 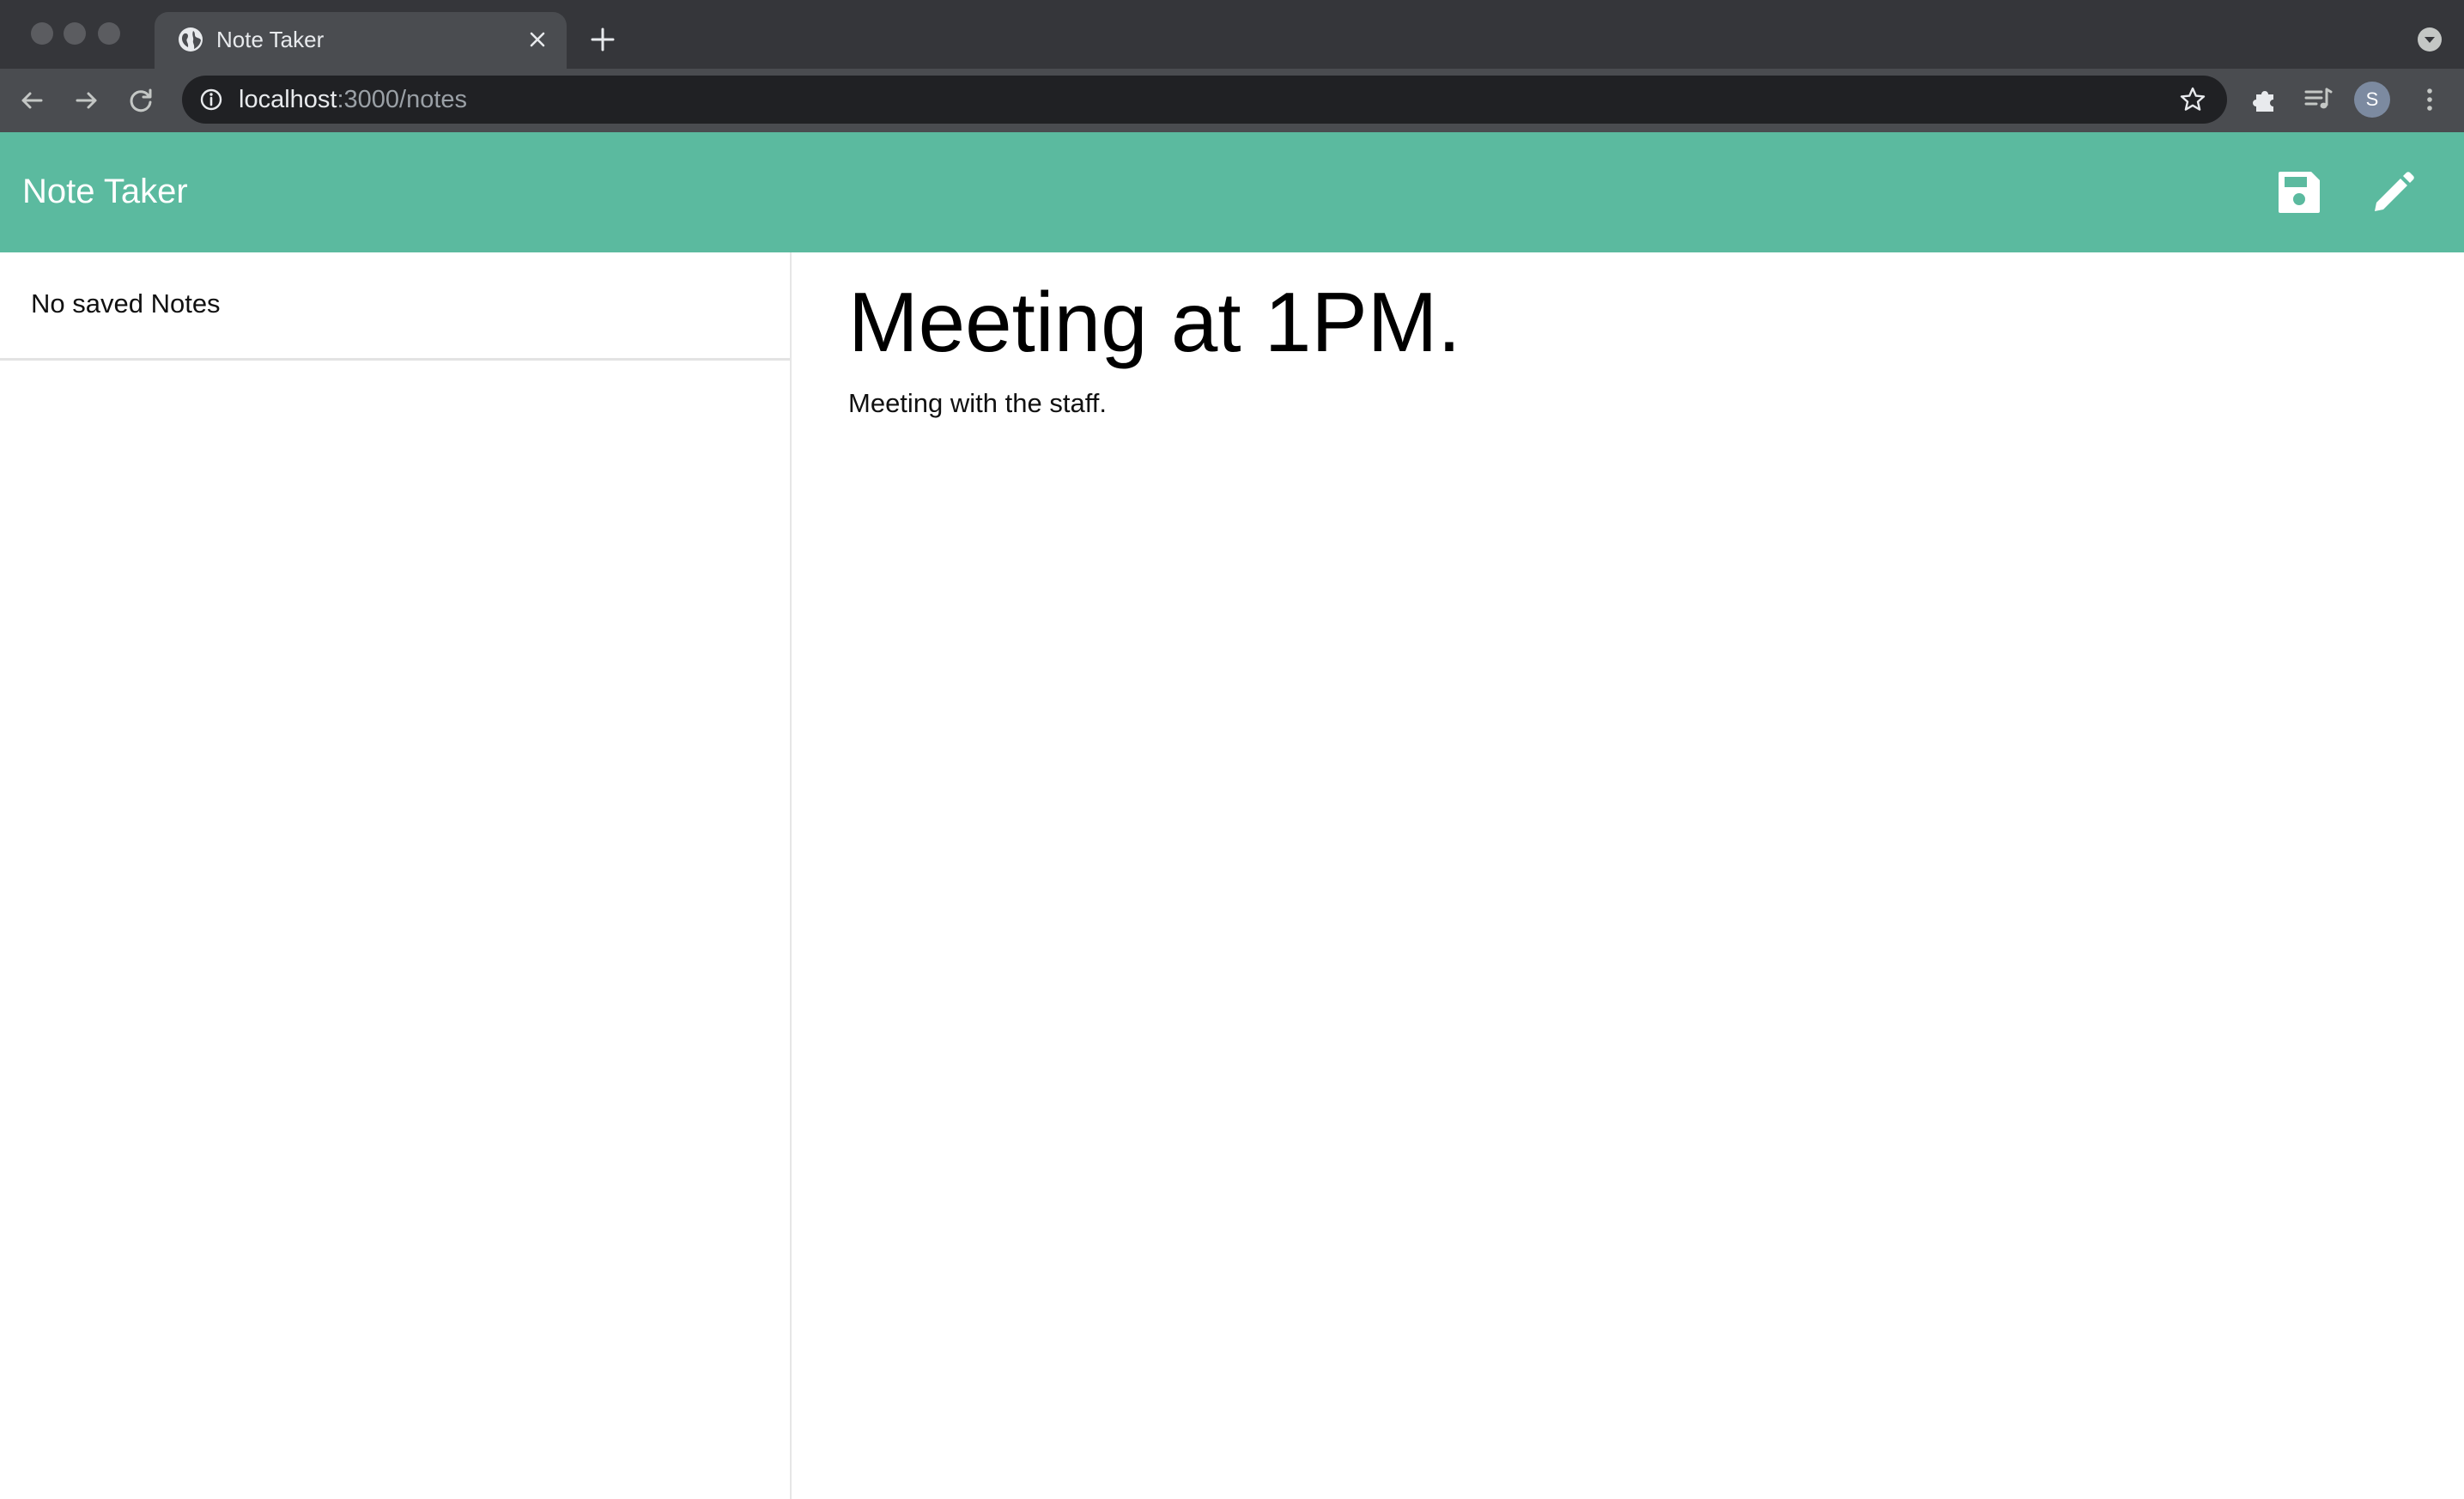 I want to click on pencil-icon, so click(x=2393, y=192).